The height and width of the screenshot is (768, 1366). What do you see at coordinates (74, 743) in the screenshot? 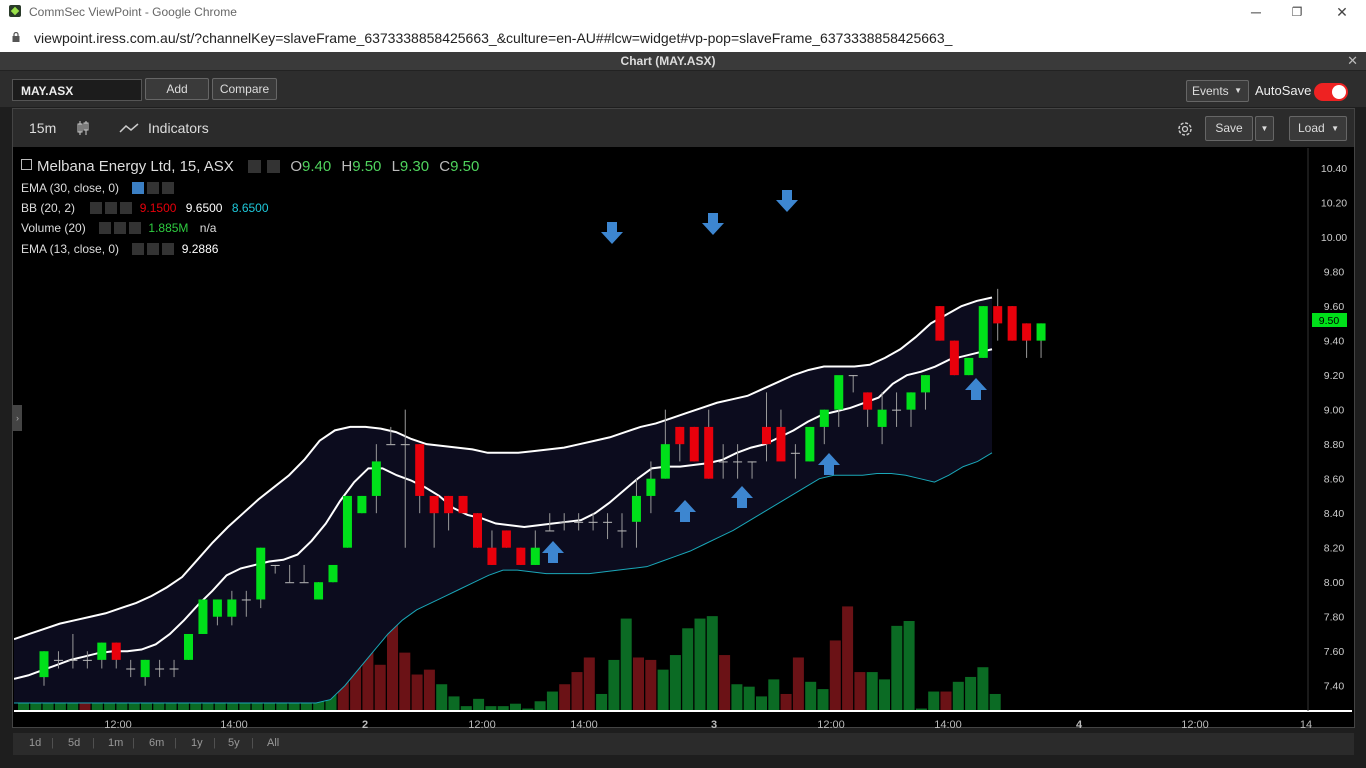
I see `range-5d: 5d` at bounding box center [74, 743].